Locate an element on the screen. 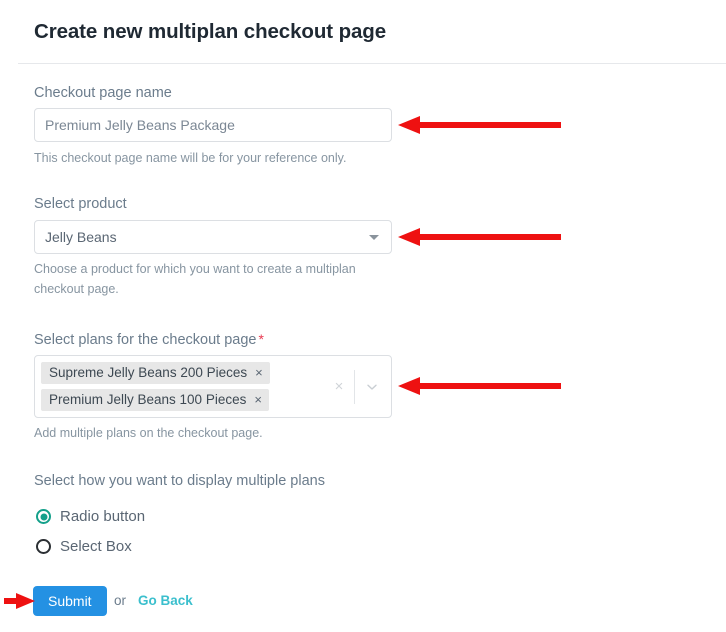  arrow-to-product-select is located at coordinates (479, 237).